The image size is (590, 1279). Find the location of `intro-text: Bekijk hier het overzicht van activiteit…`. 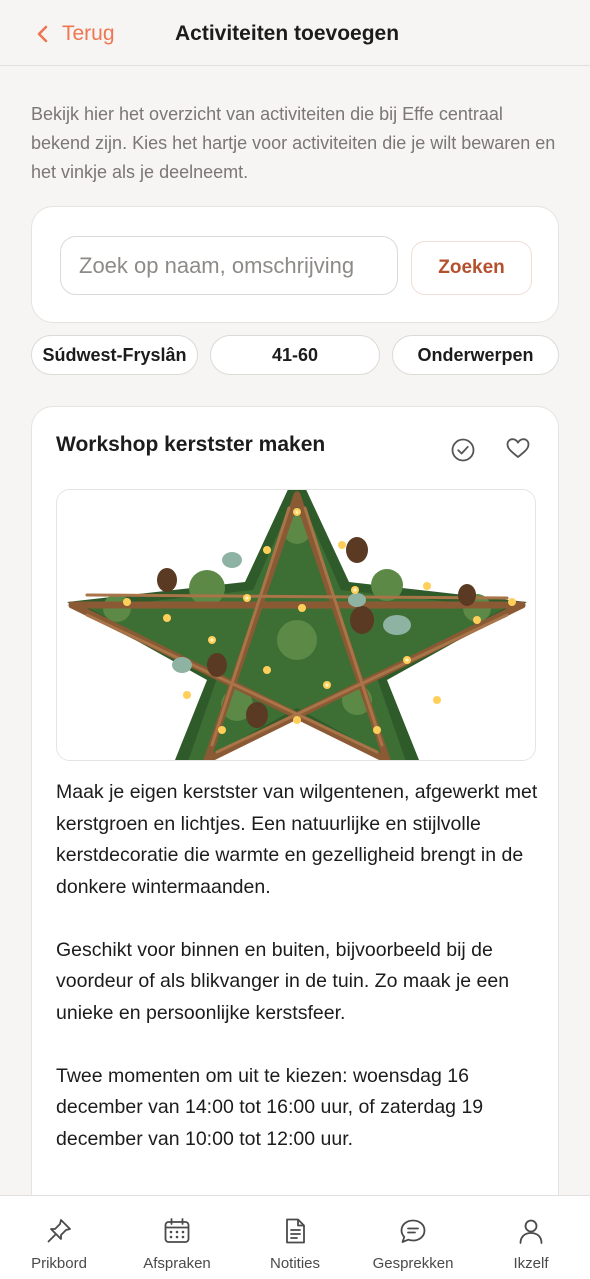

intro-text: Bekijk hier het overzicht van activiteit… is located at coordinates (293, 143).